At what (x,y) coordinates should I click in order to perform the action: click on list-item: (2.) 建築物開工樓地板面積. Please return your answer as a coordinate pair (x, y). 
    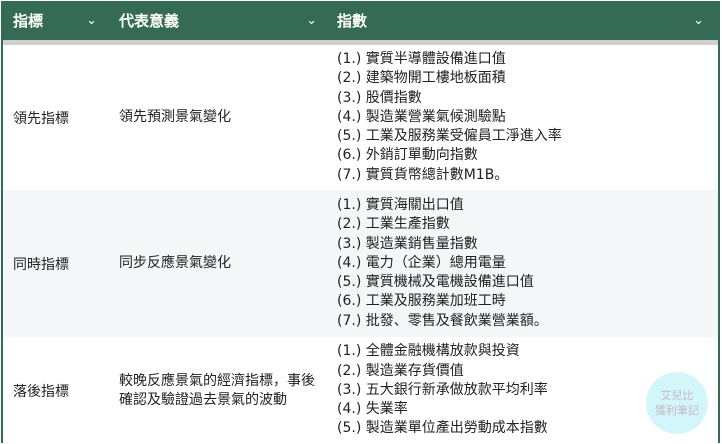
    Looking at the image, I should click on (421, 78).